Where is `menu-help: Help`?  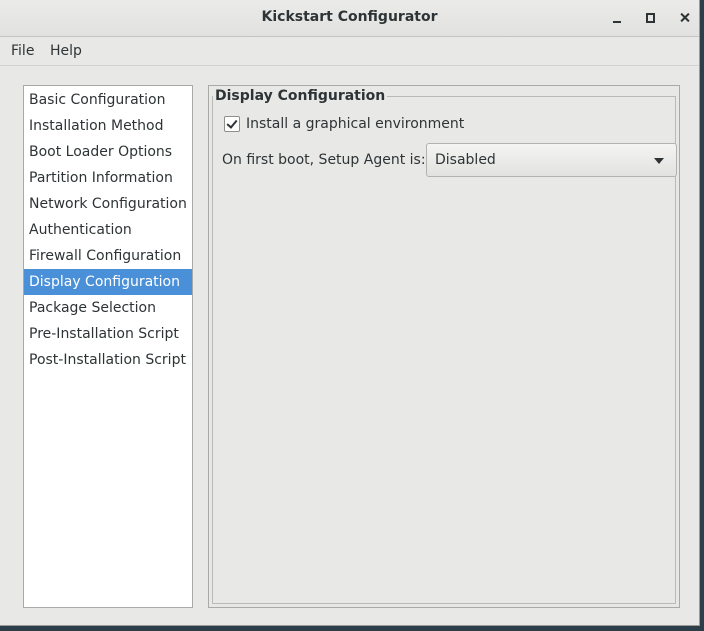
menu-help: Help is located at coordinates (66, 51).